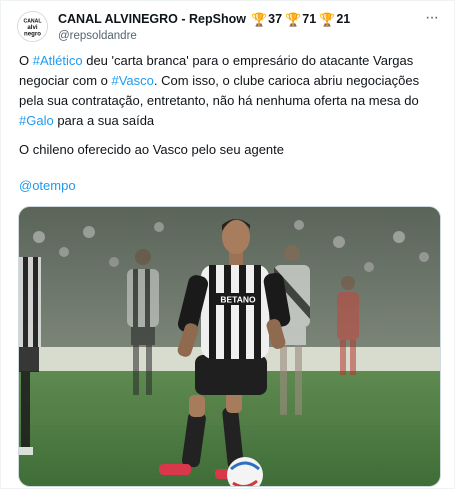 This screenshot has height=489, width=455. What do you see at coordinates (309, 19) in the screenshot?
I see `badge-count: 71` at bounding box center [309, 19].